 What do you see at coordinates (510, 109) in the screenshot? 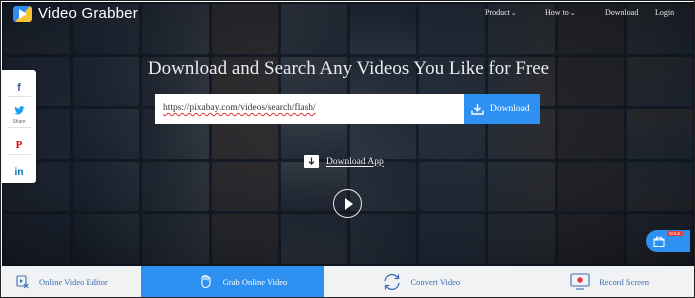
I see `download-button-label: Download` at bounding box center [510, 109].